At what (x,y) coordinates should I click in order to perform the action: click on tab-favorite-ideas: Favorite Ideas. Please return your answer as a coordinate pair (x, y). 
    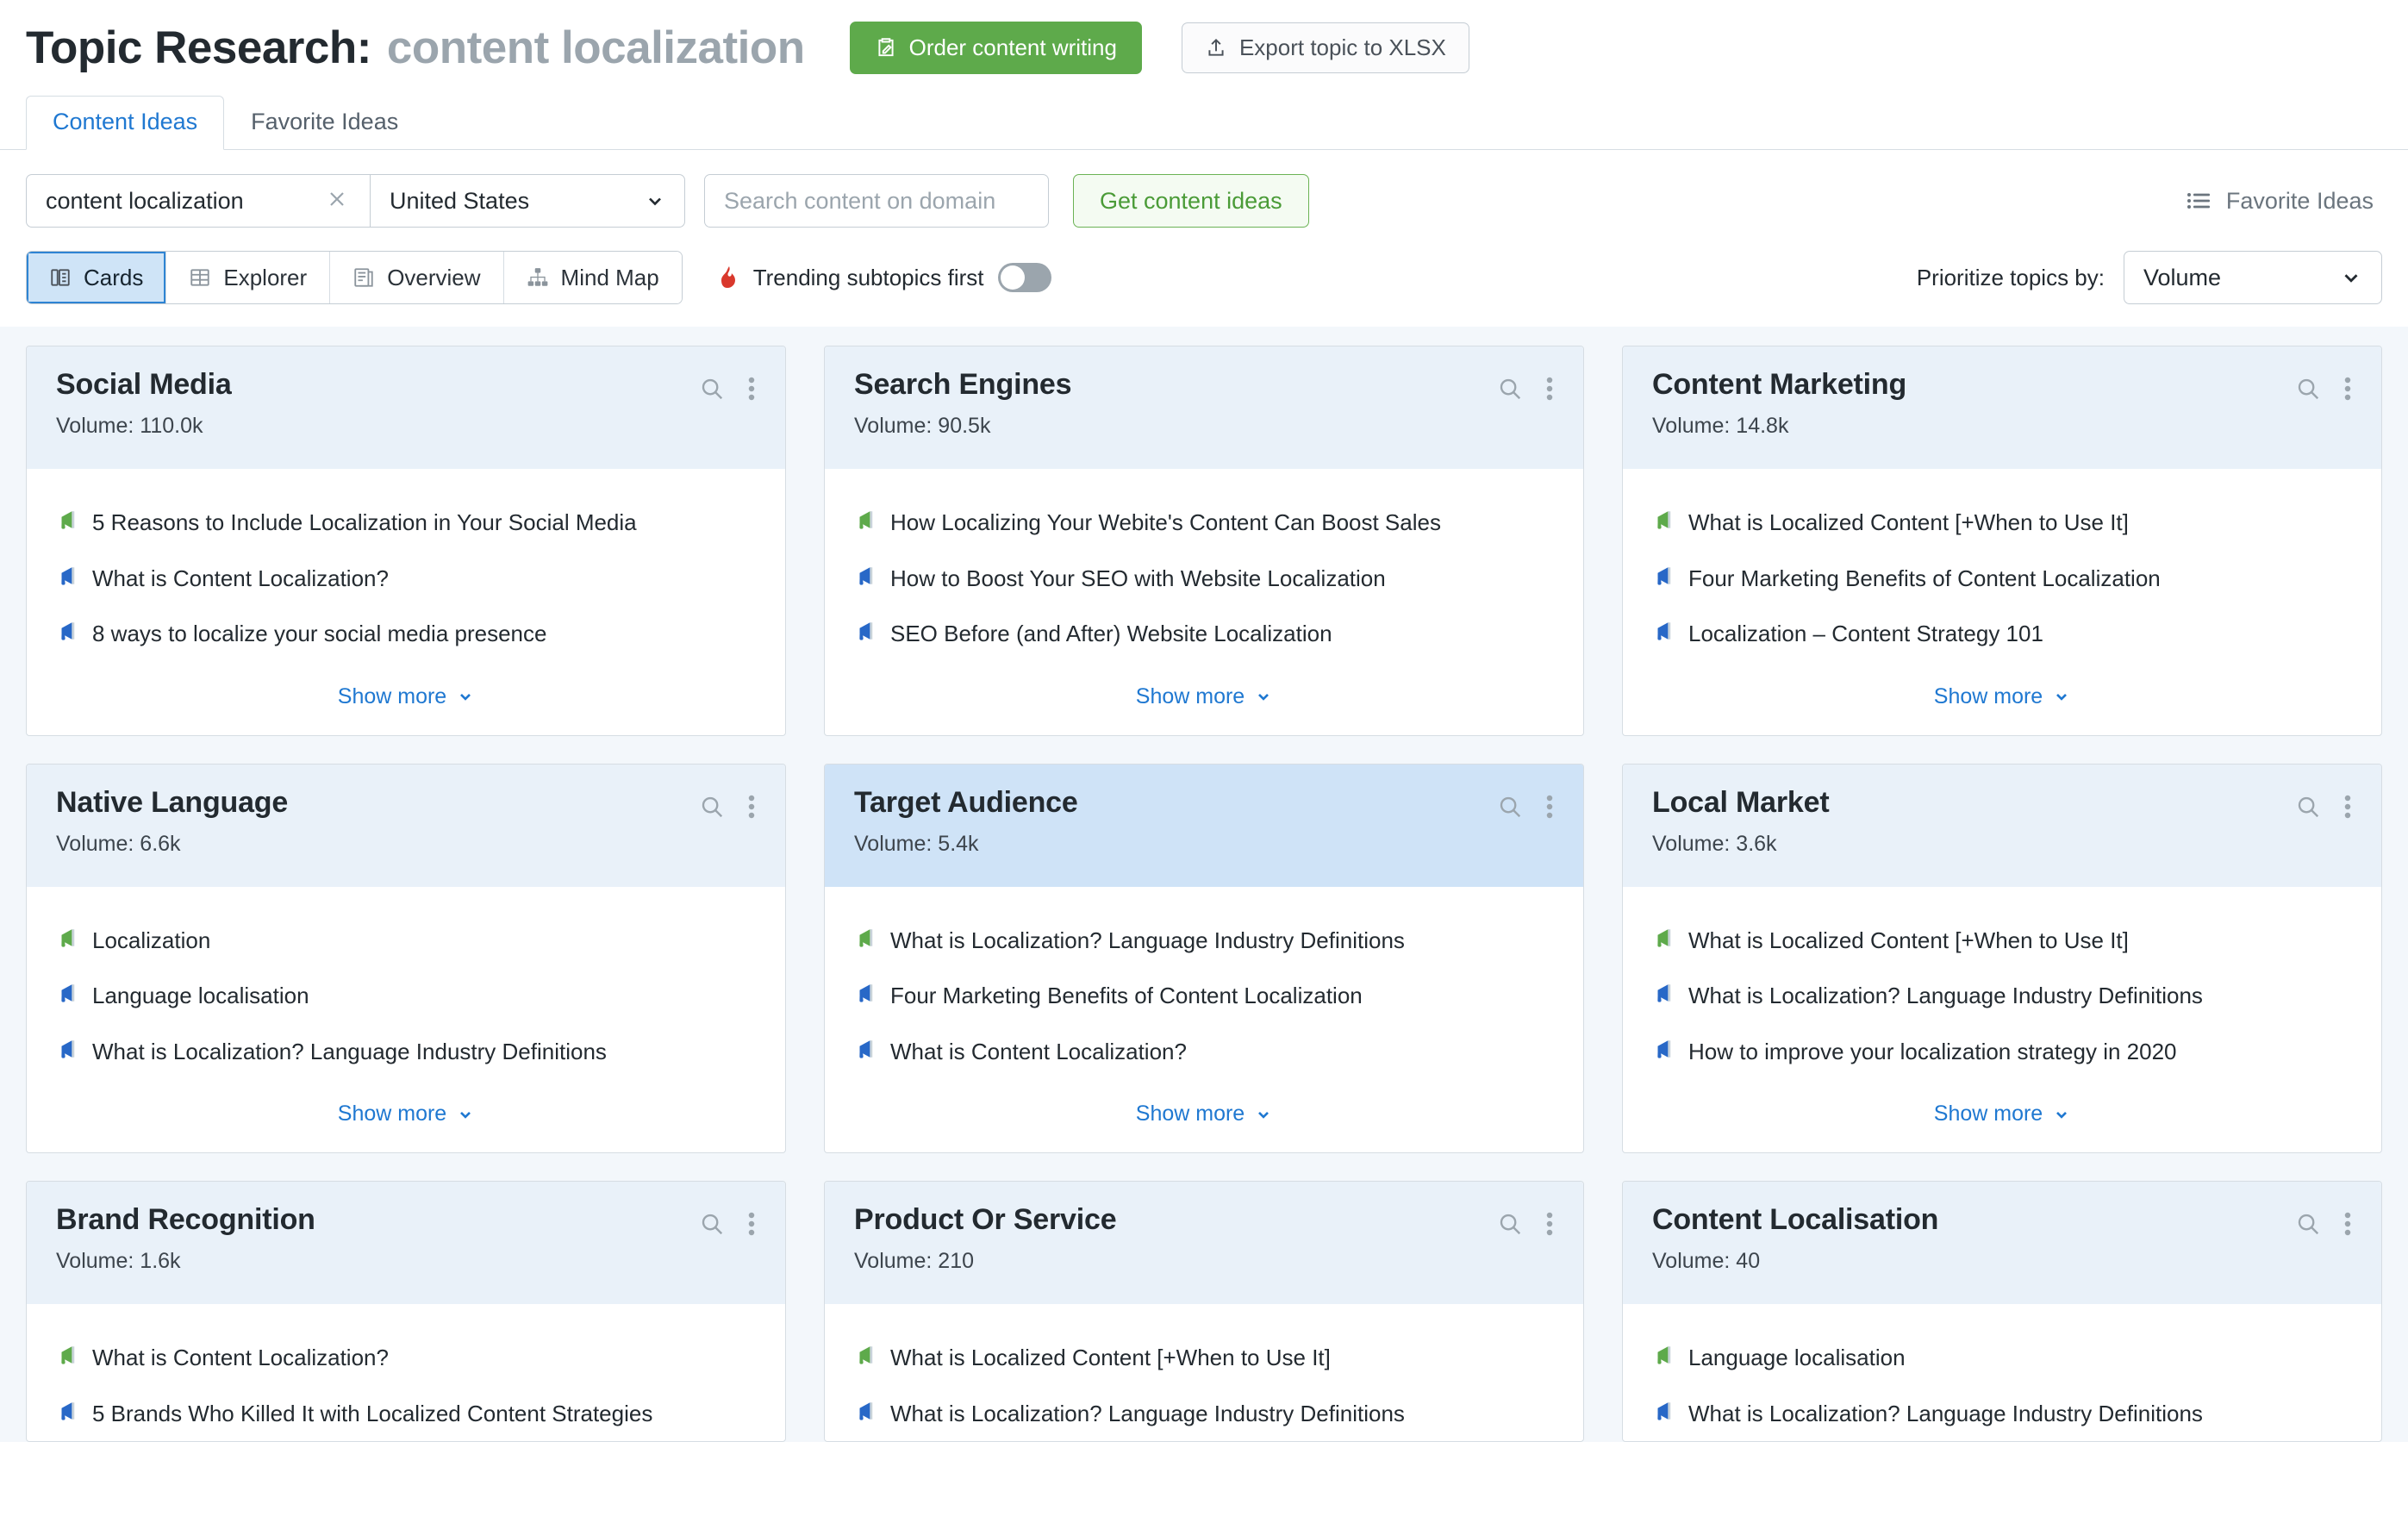
    Looking at the image, I should click on (324, 123).